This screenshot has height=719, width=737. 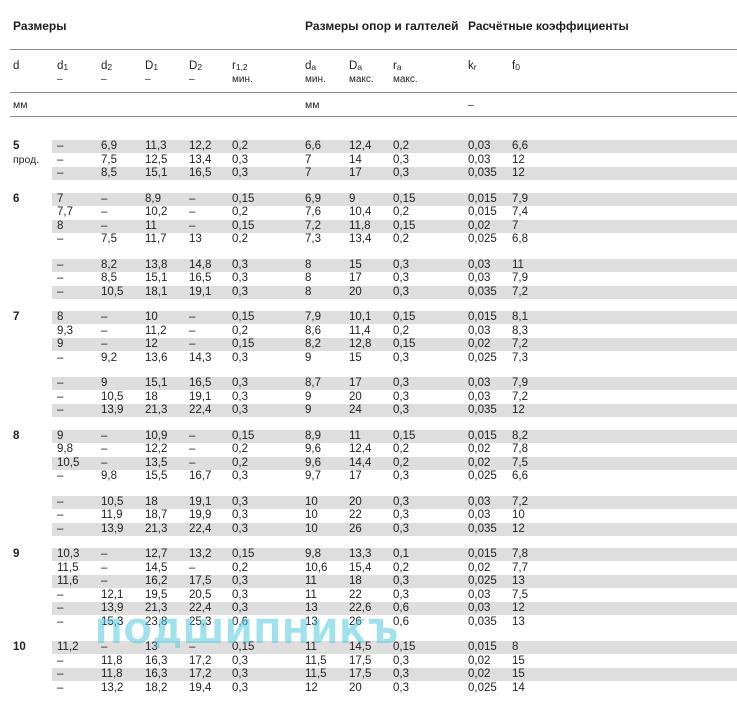 What do you see at coordinates (313, 476) in the screenshot?
I see `table-cell: 9,7` at bounding box center [313, 476].